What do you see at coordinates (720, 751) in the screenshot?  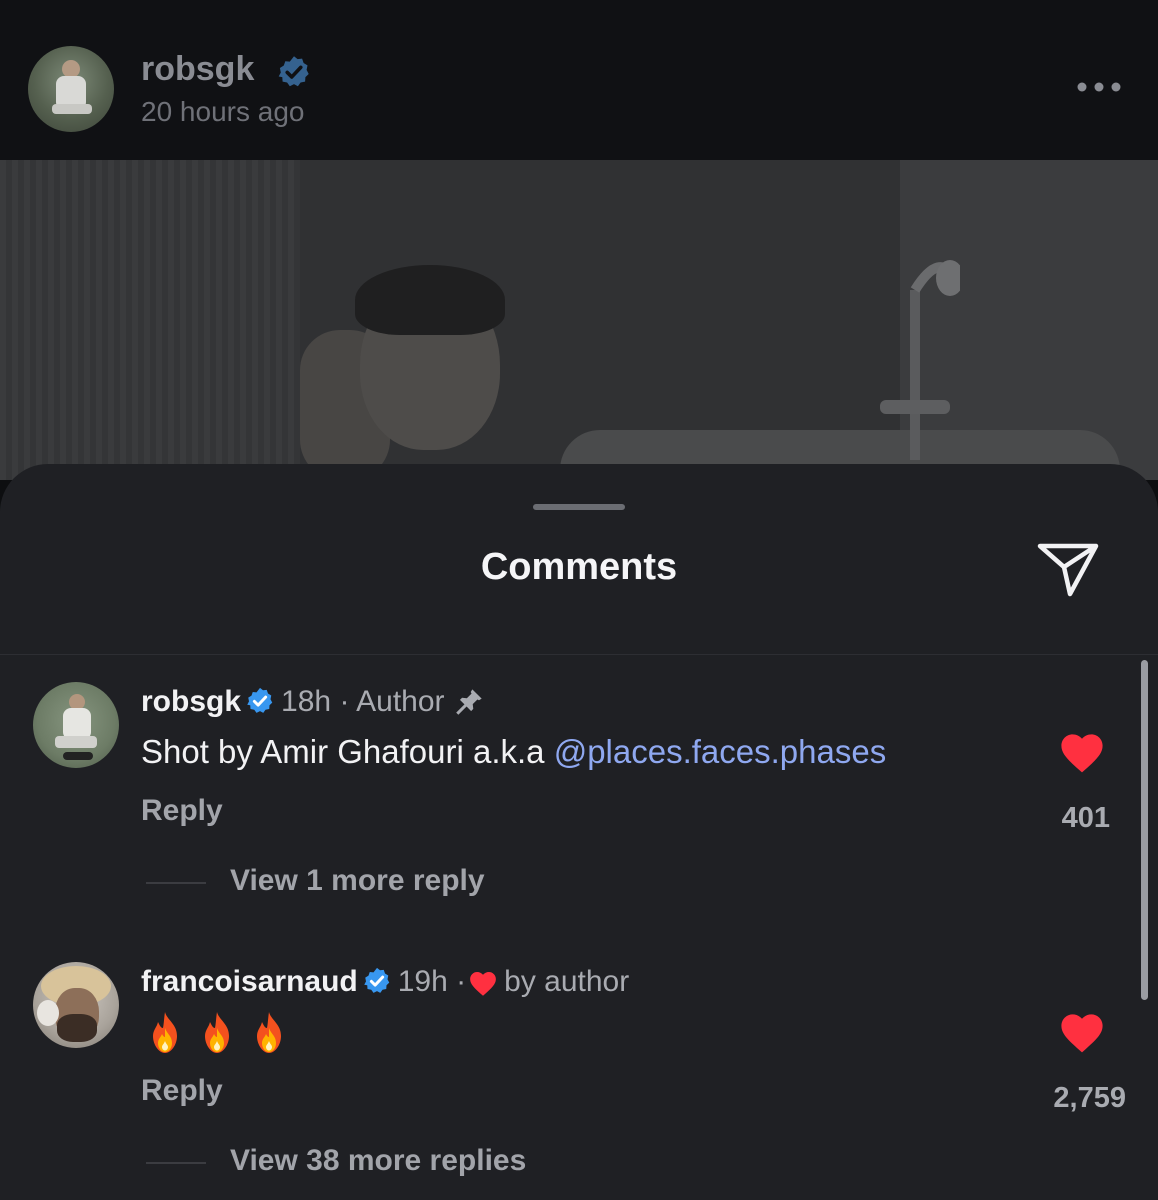 I see `mention-link: @places.faces.phases` at bounding box center [720, 751].